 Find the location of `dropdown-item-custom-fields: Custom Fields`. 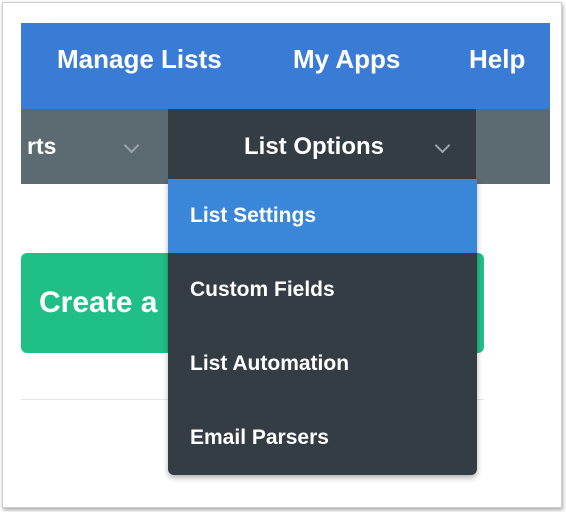

dropdown-item-custom-fields: Custom Fields is located at coordinates (322, 290).